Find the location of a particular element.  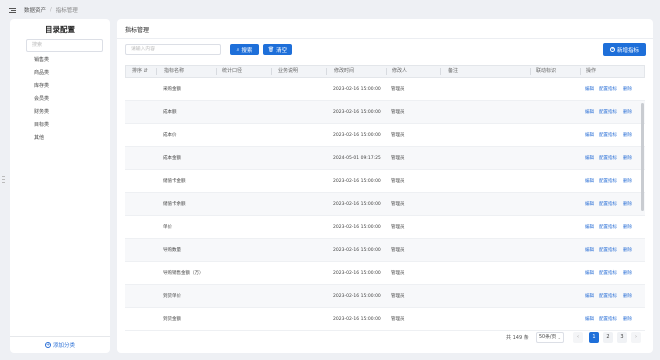

prev-page-button: ‹ is located at coordinates (578, 337).